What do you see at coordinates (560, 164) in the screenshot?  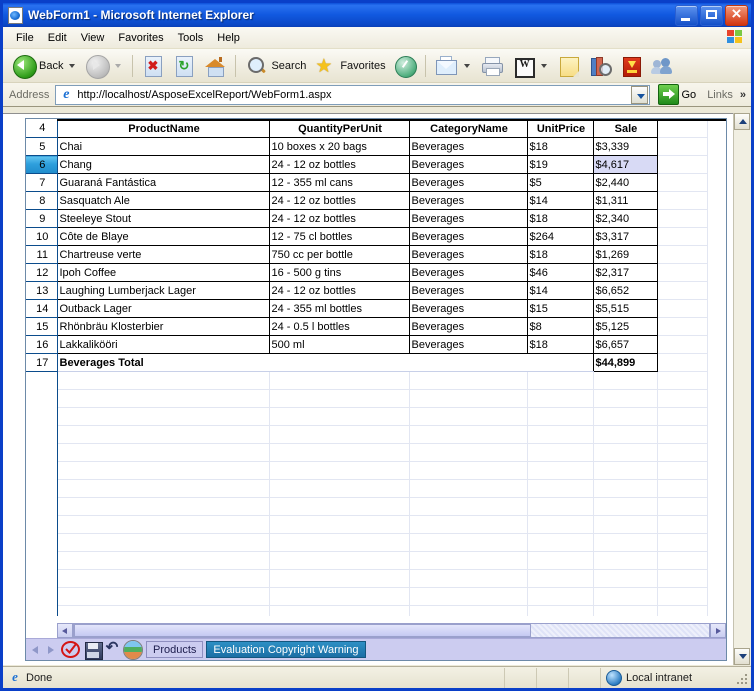 I see `cell-unitprice: $19` at bounding box center [560, 164].